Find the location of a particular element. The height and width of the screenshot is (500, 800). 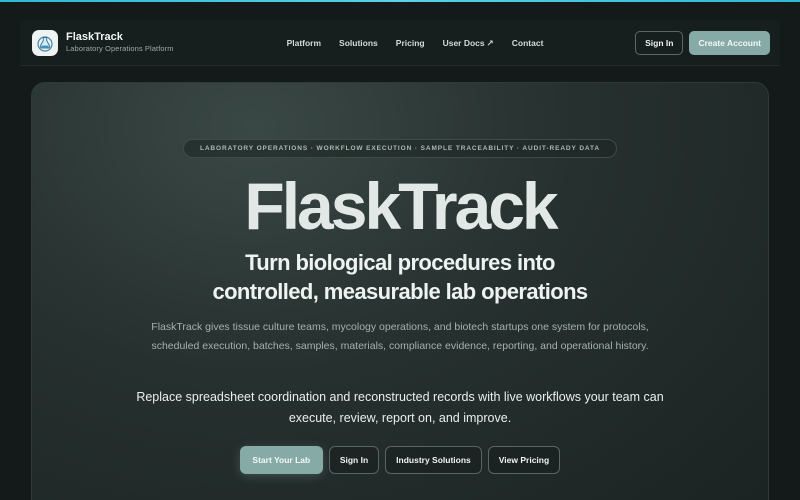

view-pricing-button: View Pricing is located at coordinates (524, 460).